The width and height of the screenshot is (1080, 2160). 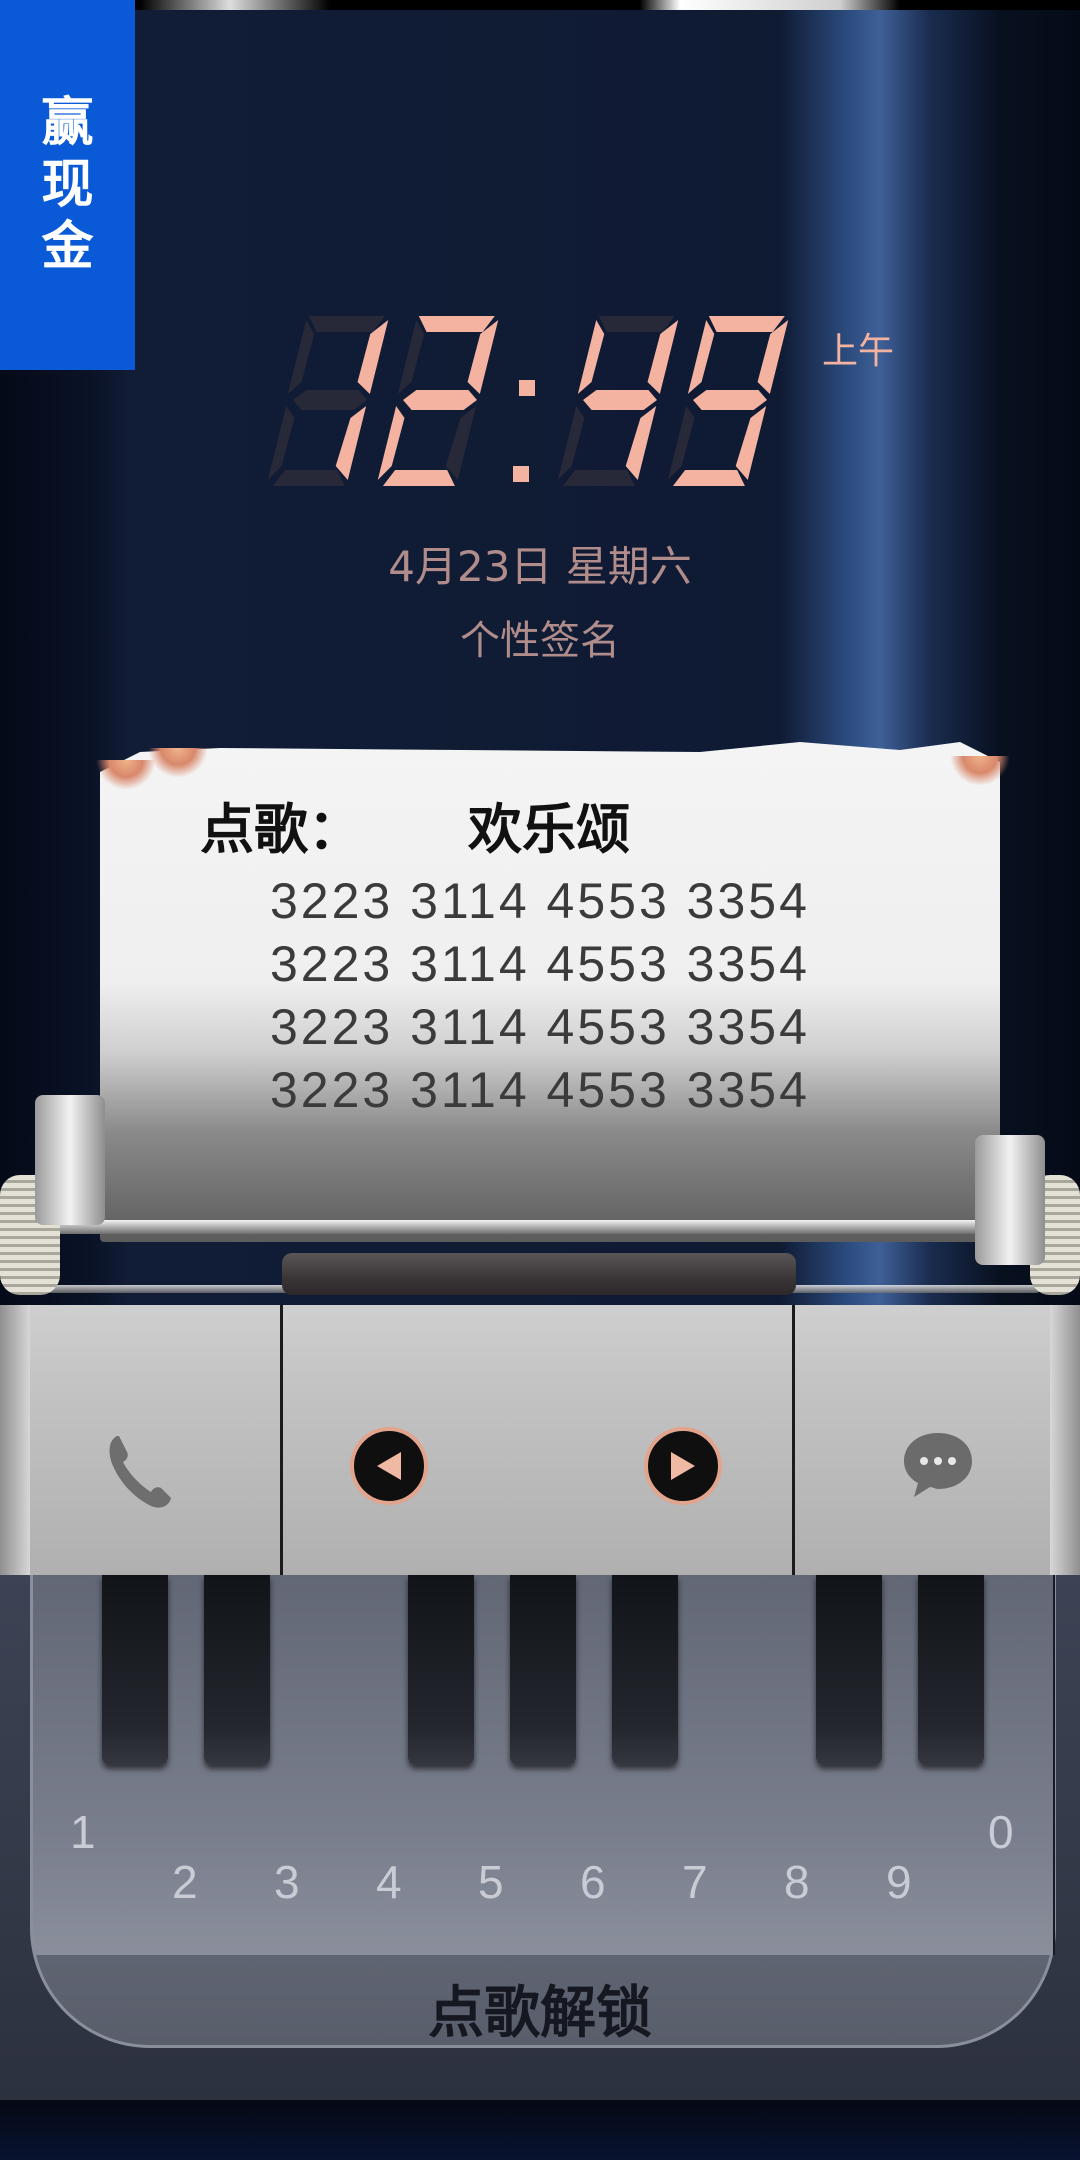 What do you see at coordinates (593, 1882) in the screenshot?
I see `key-label: 6` at bounding box center [593, 1882].